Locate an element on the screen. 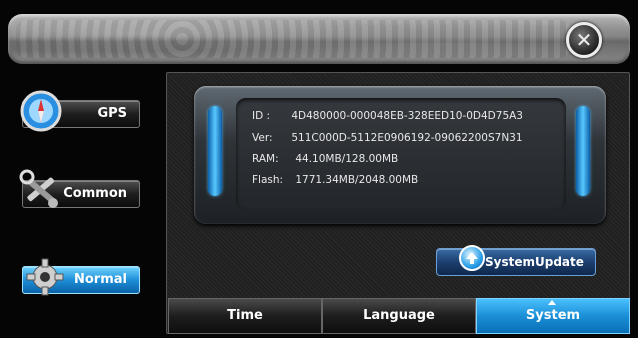  active-tab-indicator-icon is located at coordinates (552, 302).